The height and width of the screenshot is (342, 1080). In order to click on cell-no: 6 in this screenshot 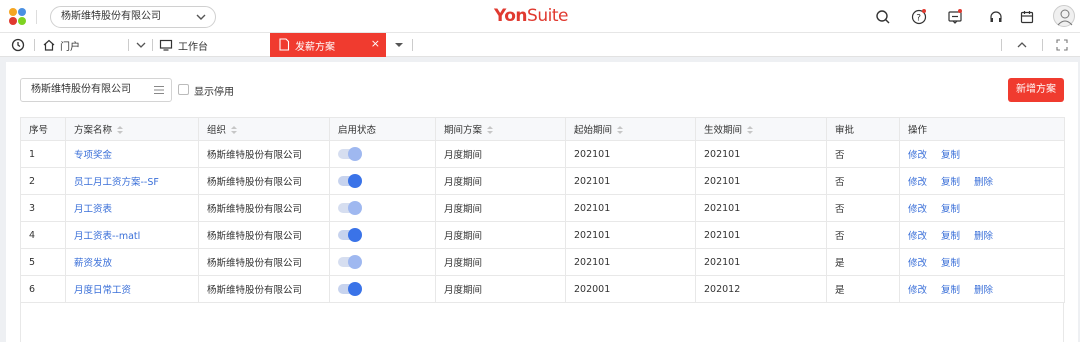, I will do `click(43, 289)`.